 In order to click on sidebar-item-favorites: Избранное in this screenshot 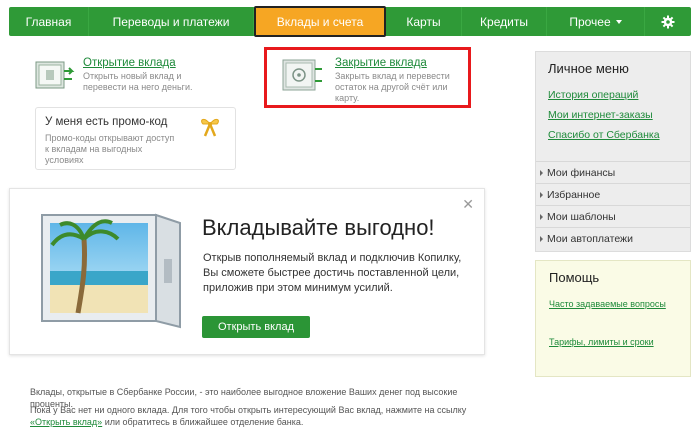, I will do `click(613, 194)`.